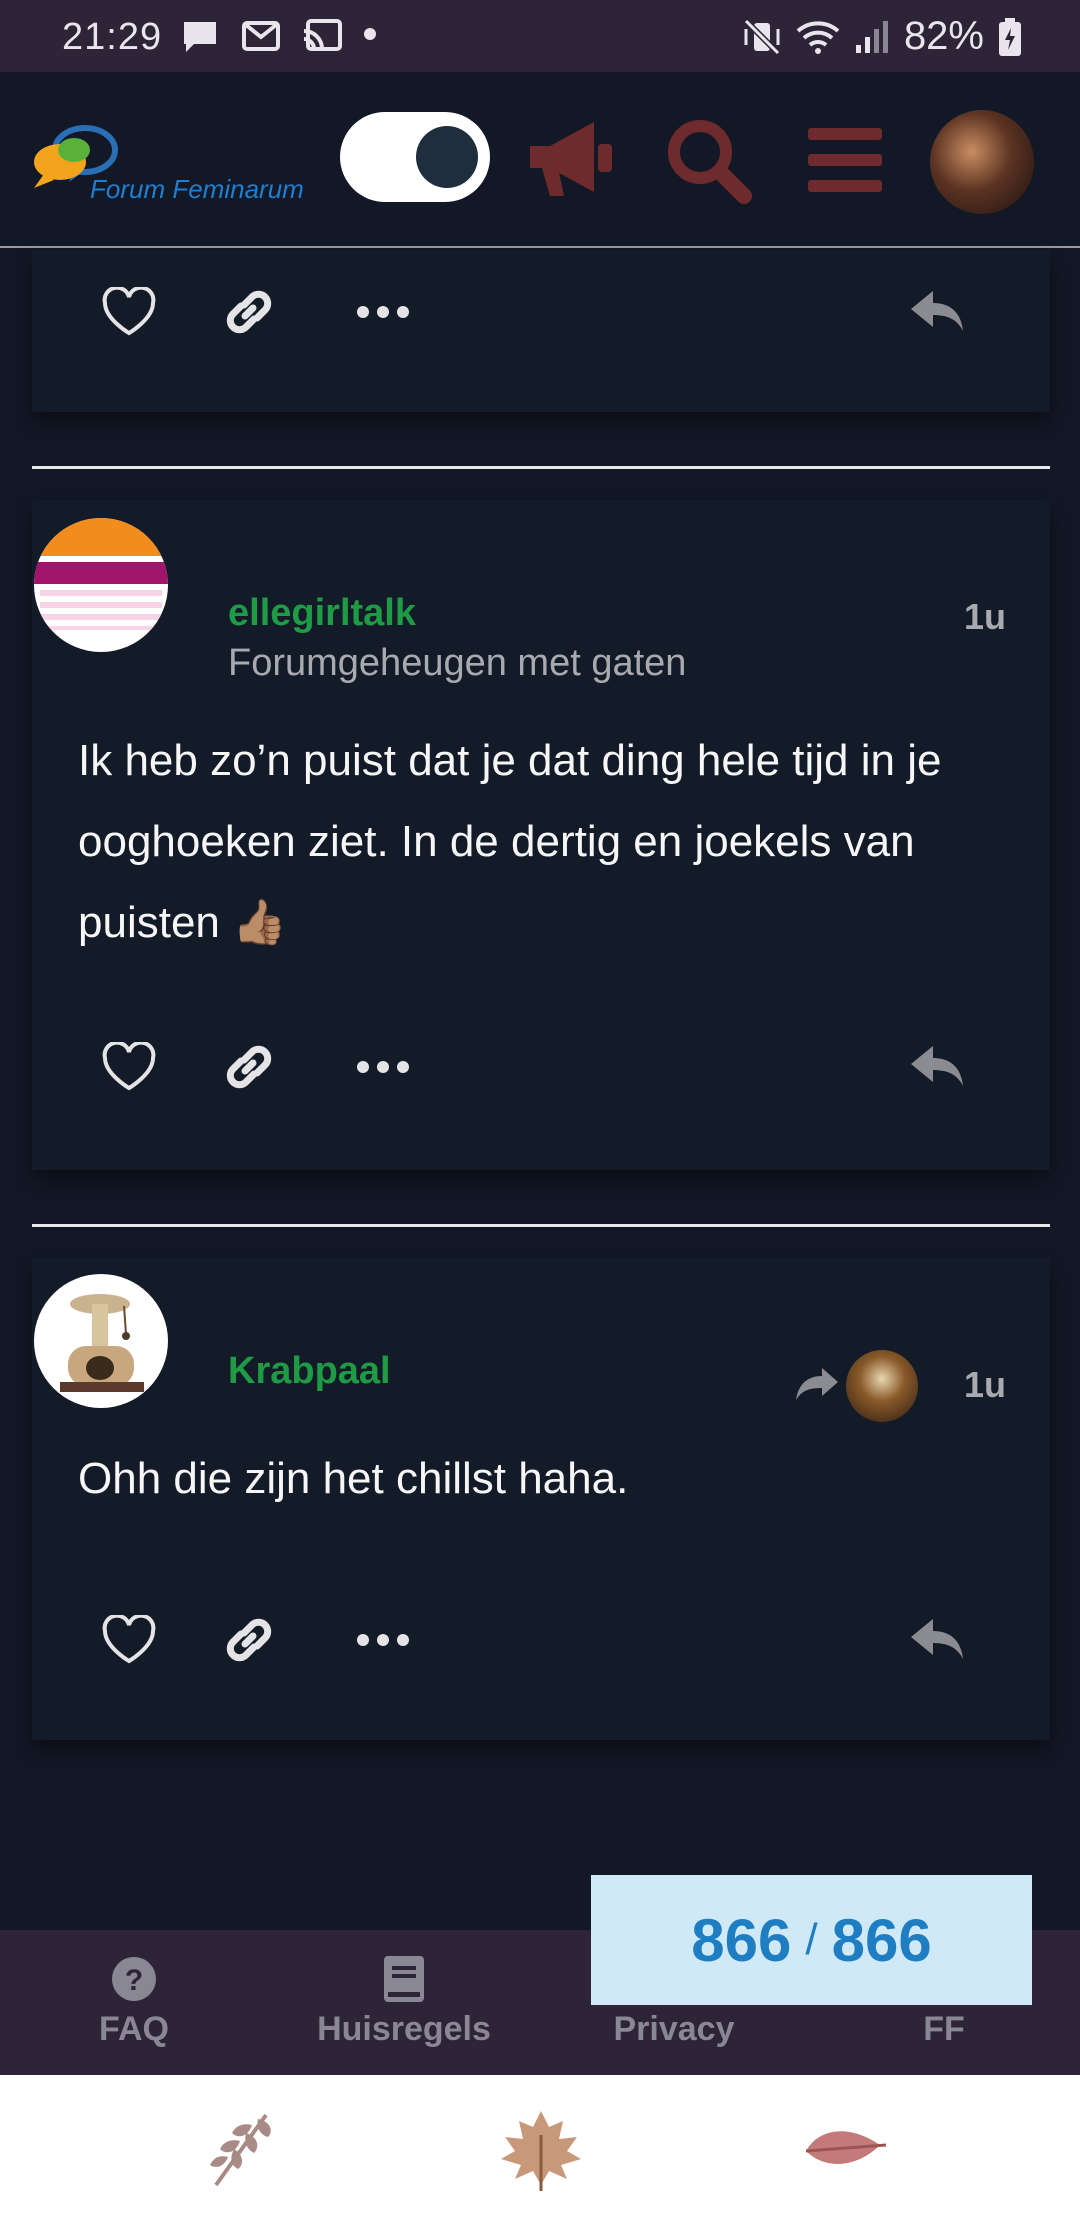 The image size is (1080, 2220). What do you see at coordinates (200, 37) in the screenshot?
I see `chat-notification-icon` at bounding box center [200, 37].